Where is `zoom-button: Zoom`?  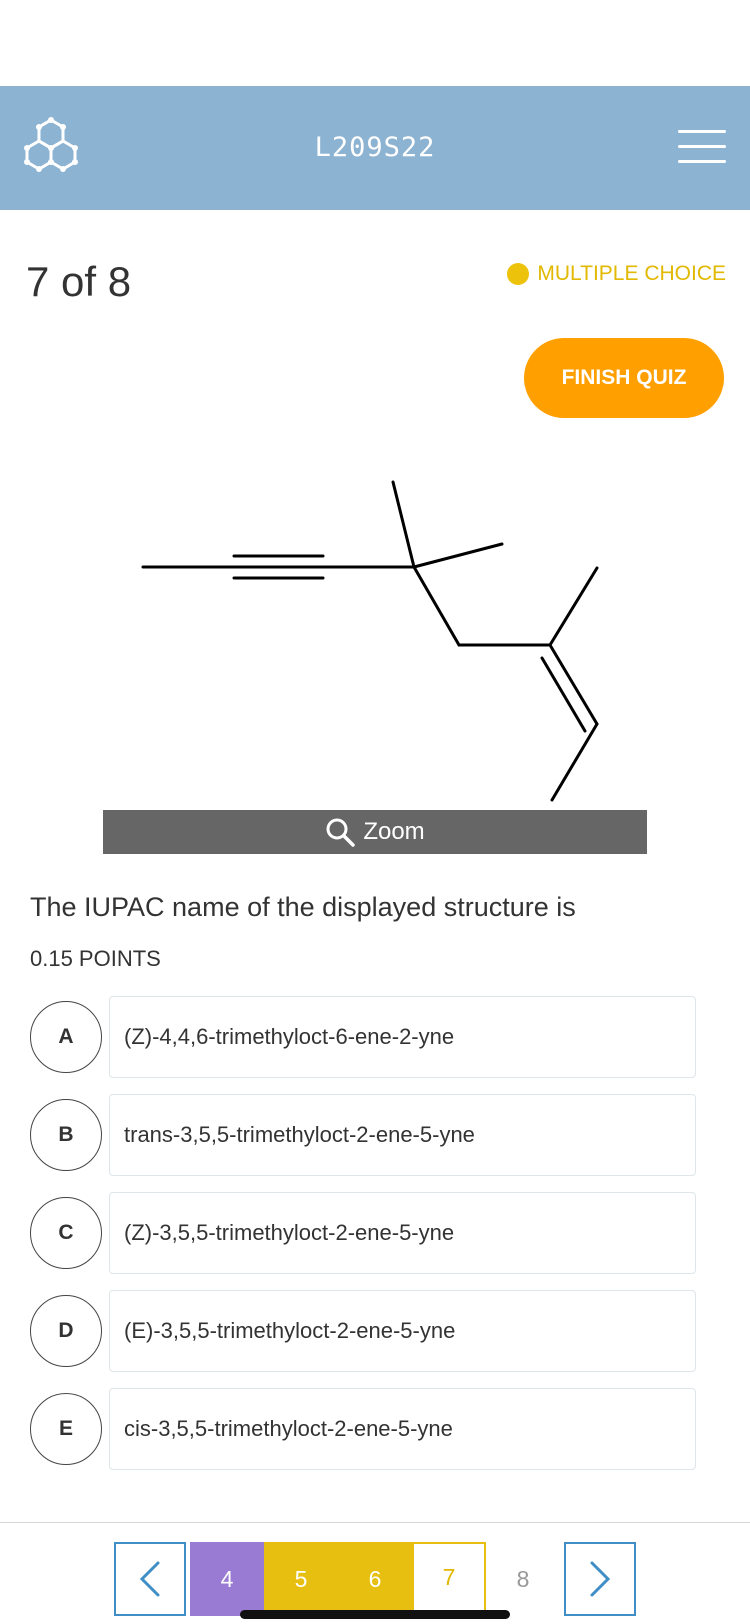 zoom-button: Zoom is located at coordinates (375, 832).